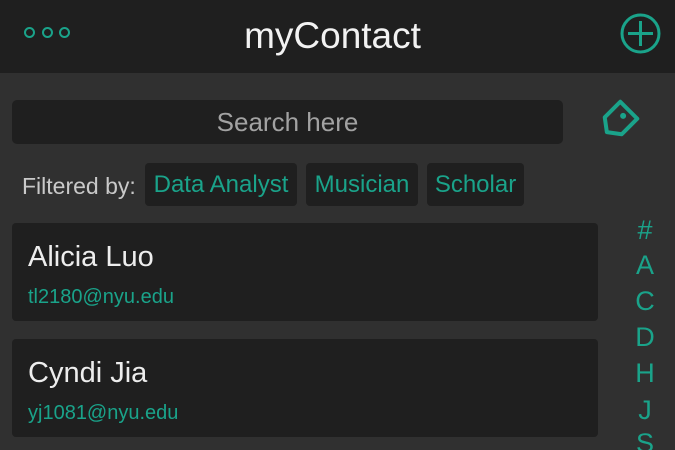  What do you see at coordinates (645, 410) in the screenshot?
I see `index-letter: J` at bounding box center [645, 410].